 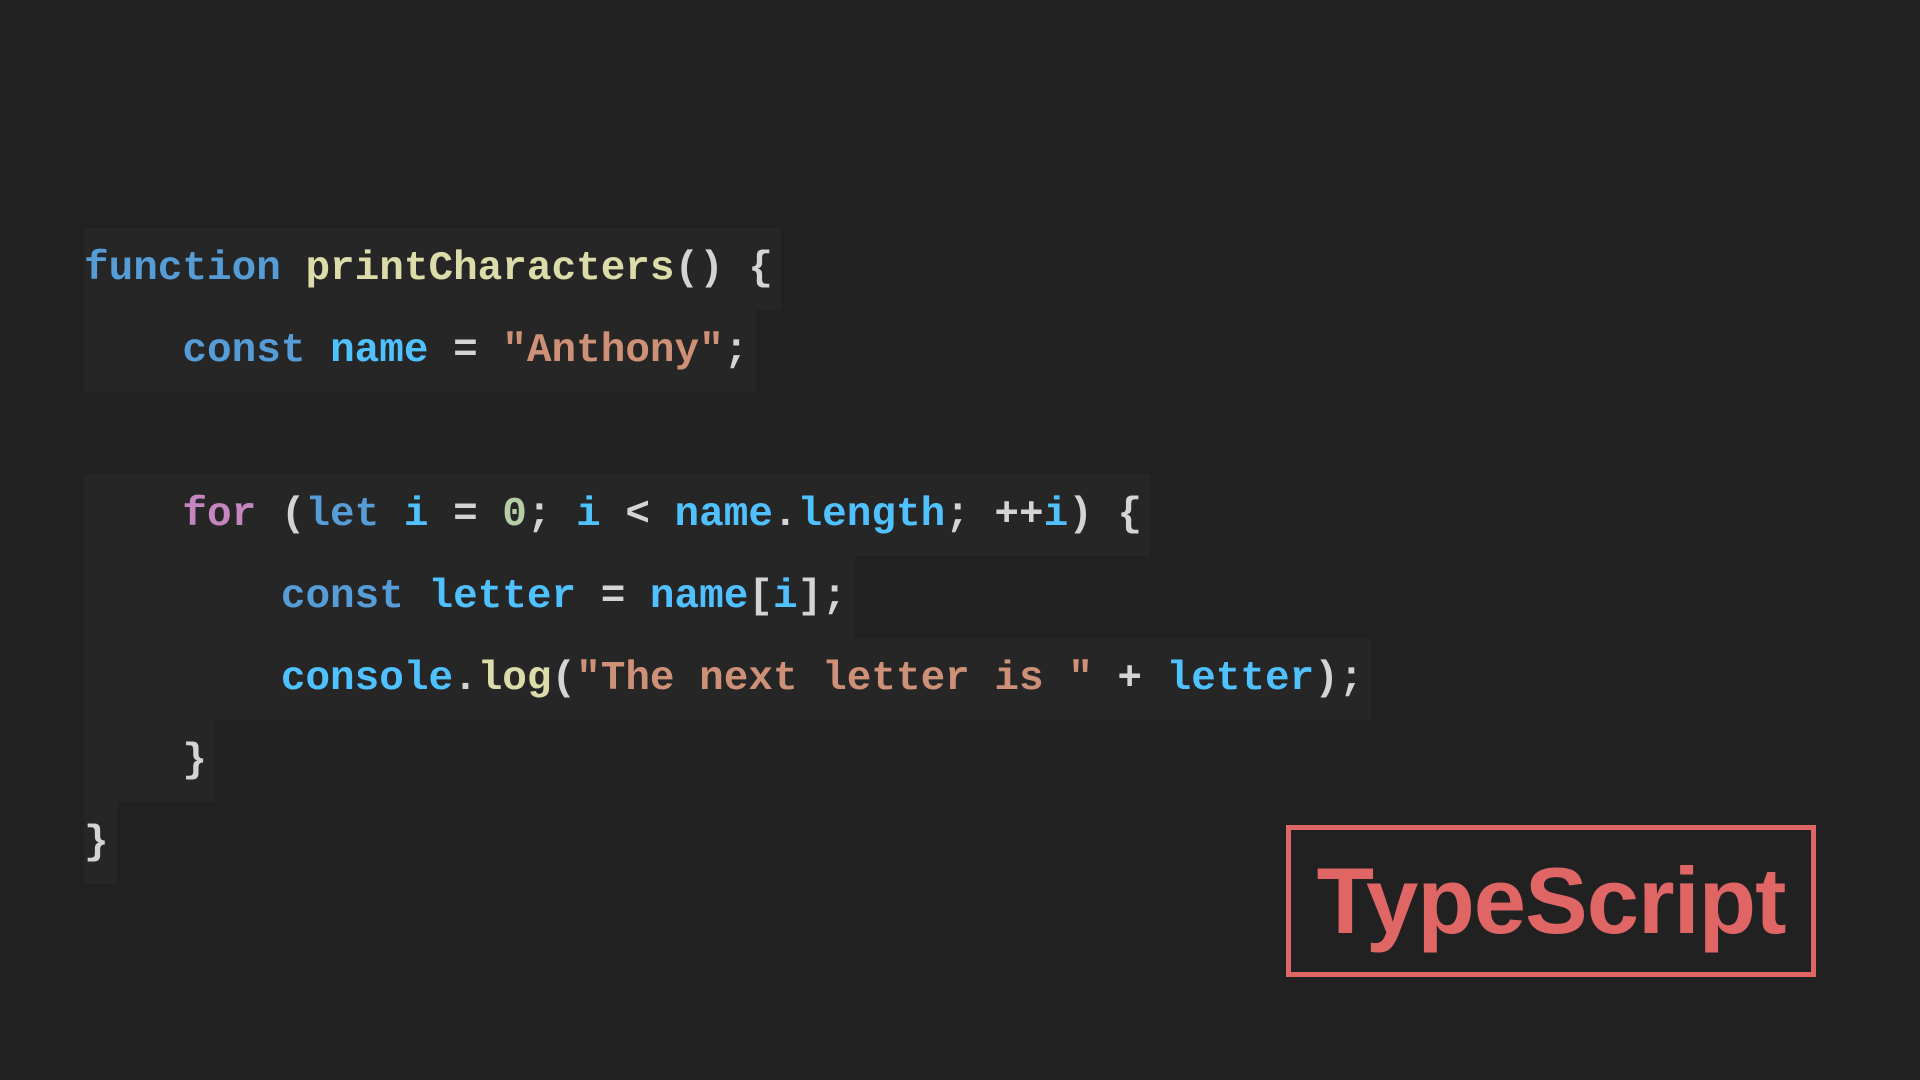 I want to click on code-token: for, so click(x=219, y=515).